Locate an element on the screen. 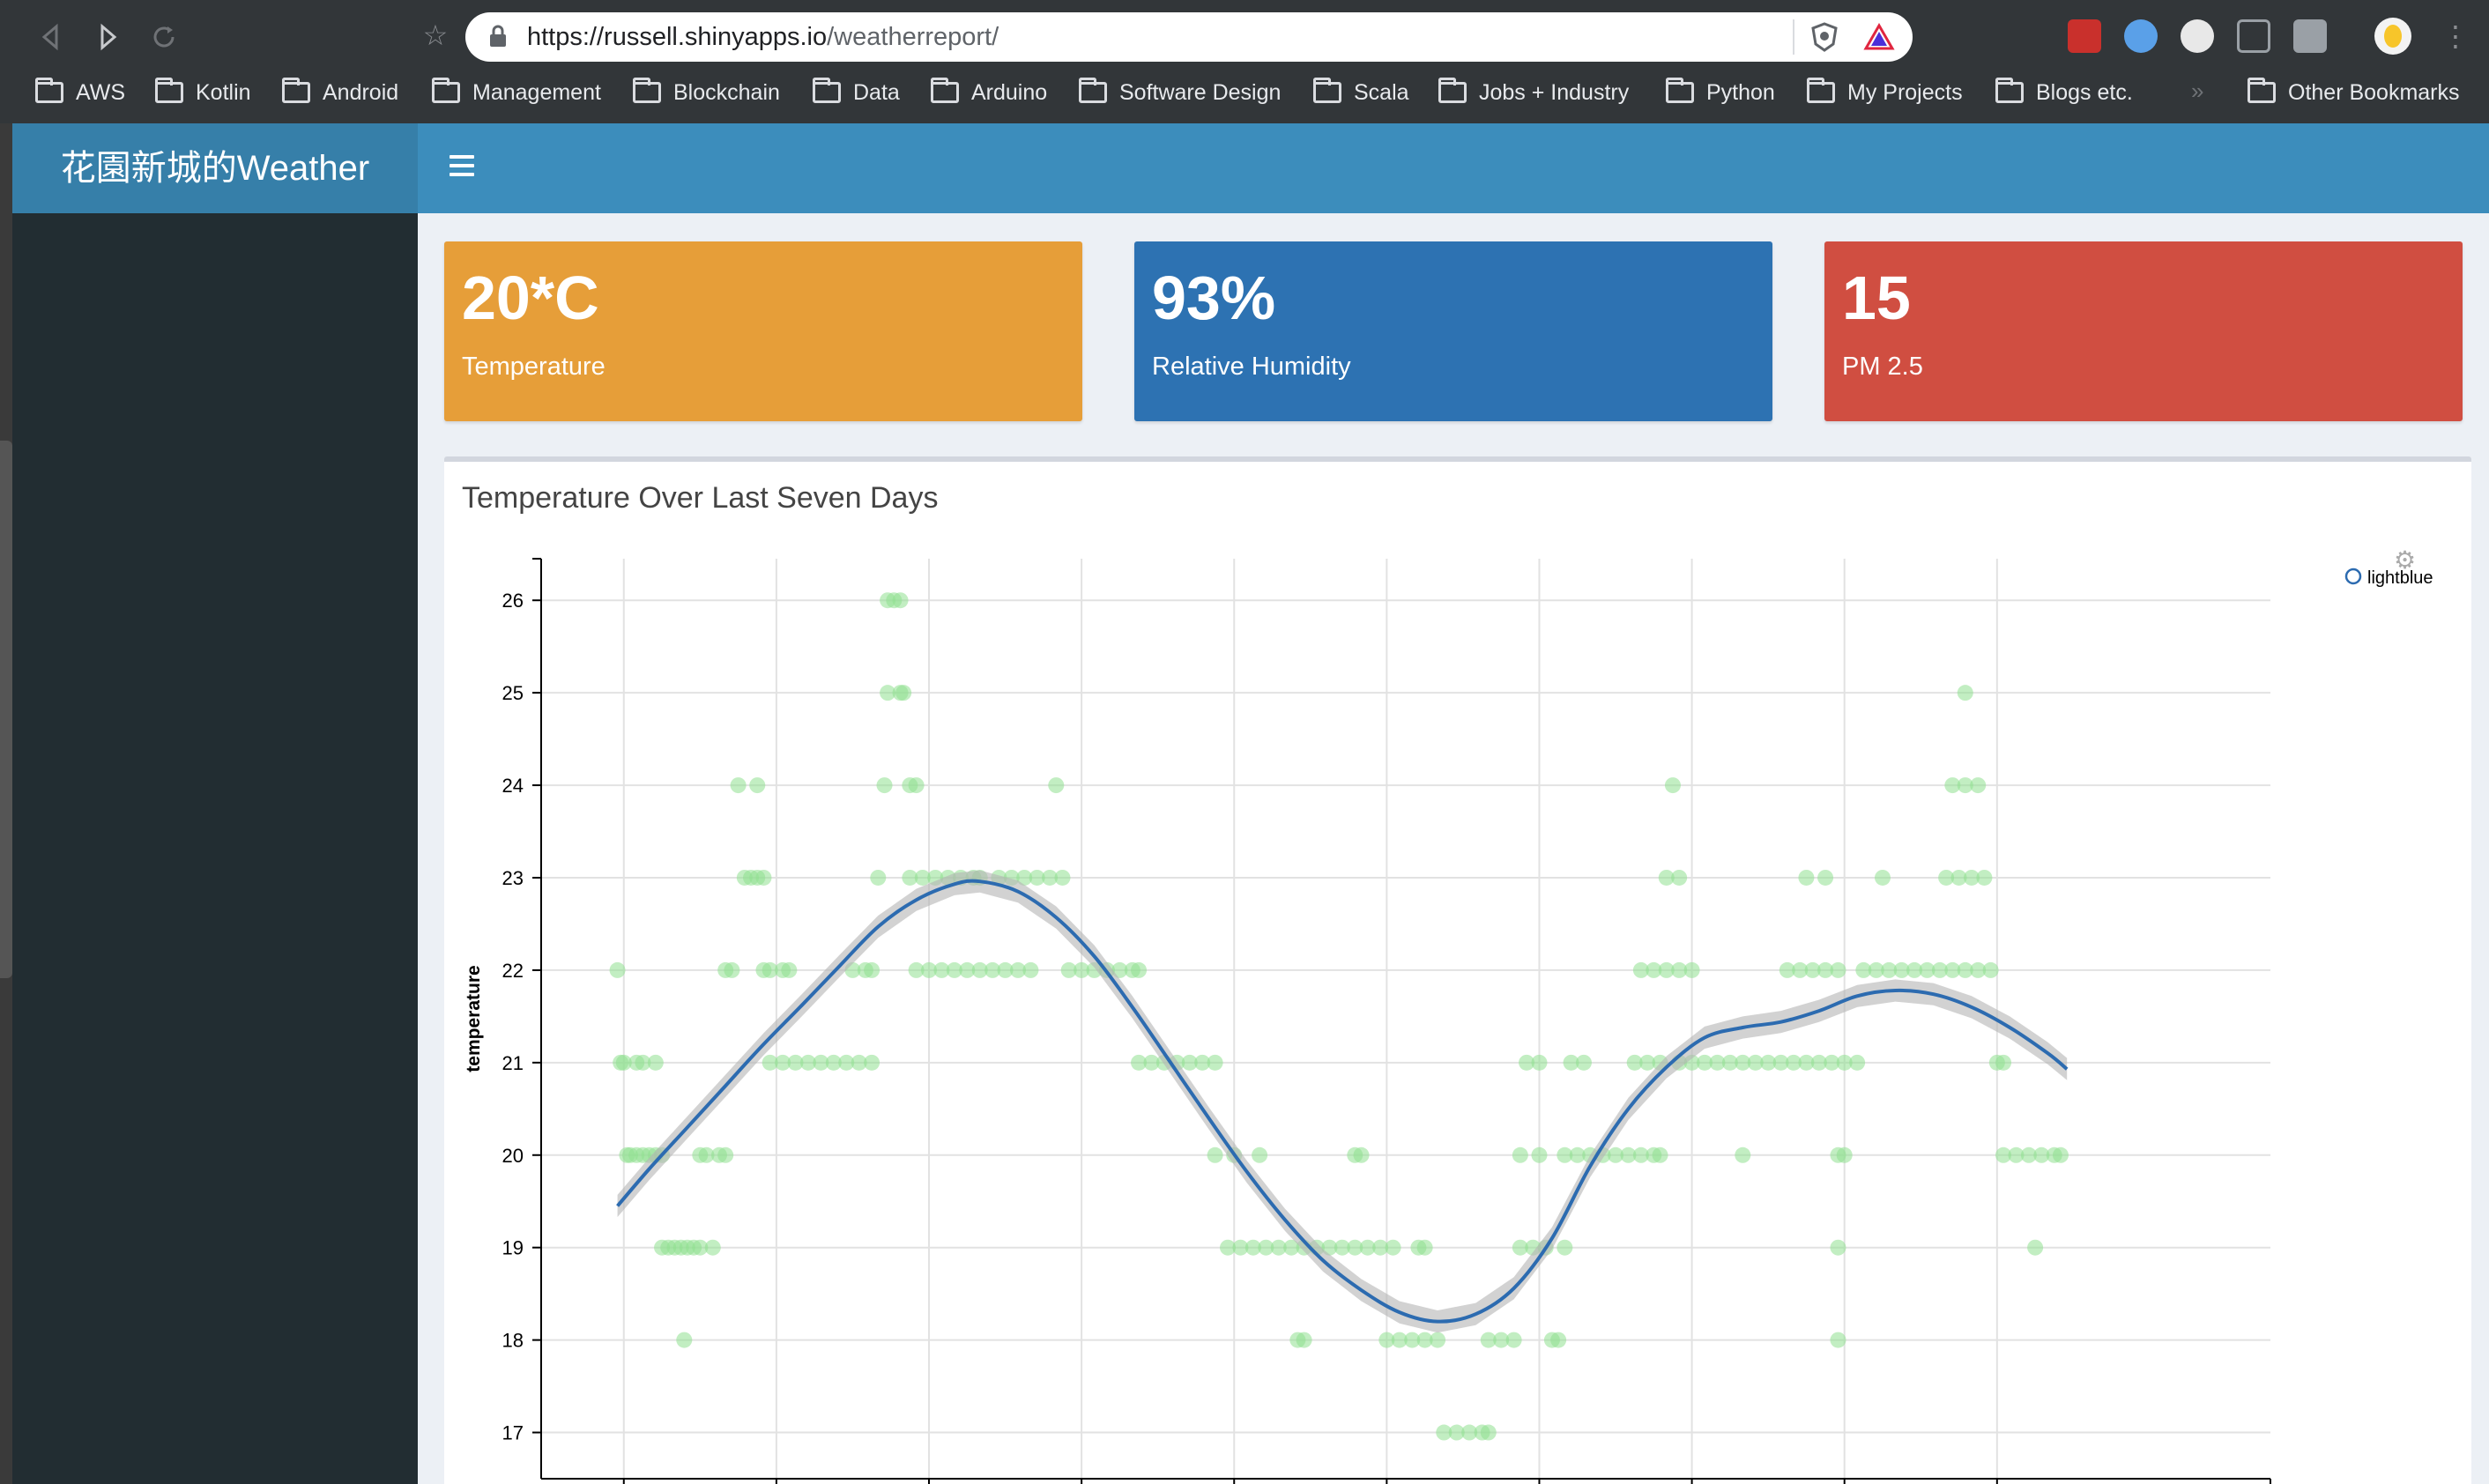  bookmark-folder: Jobs + Industry is located at coordinates (1534, 92).